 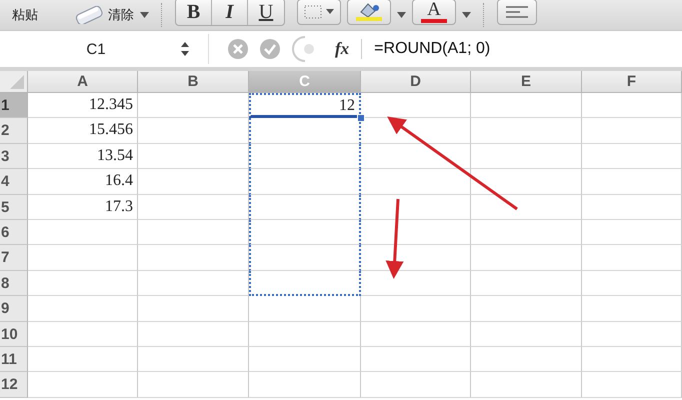 What do you see at coordinates (266, 12) in the screenshot?
I see `format-button: U` at bounding box center [266, 12].